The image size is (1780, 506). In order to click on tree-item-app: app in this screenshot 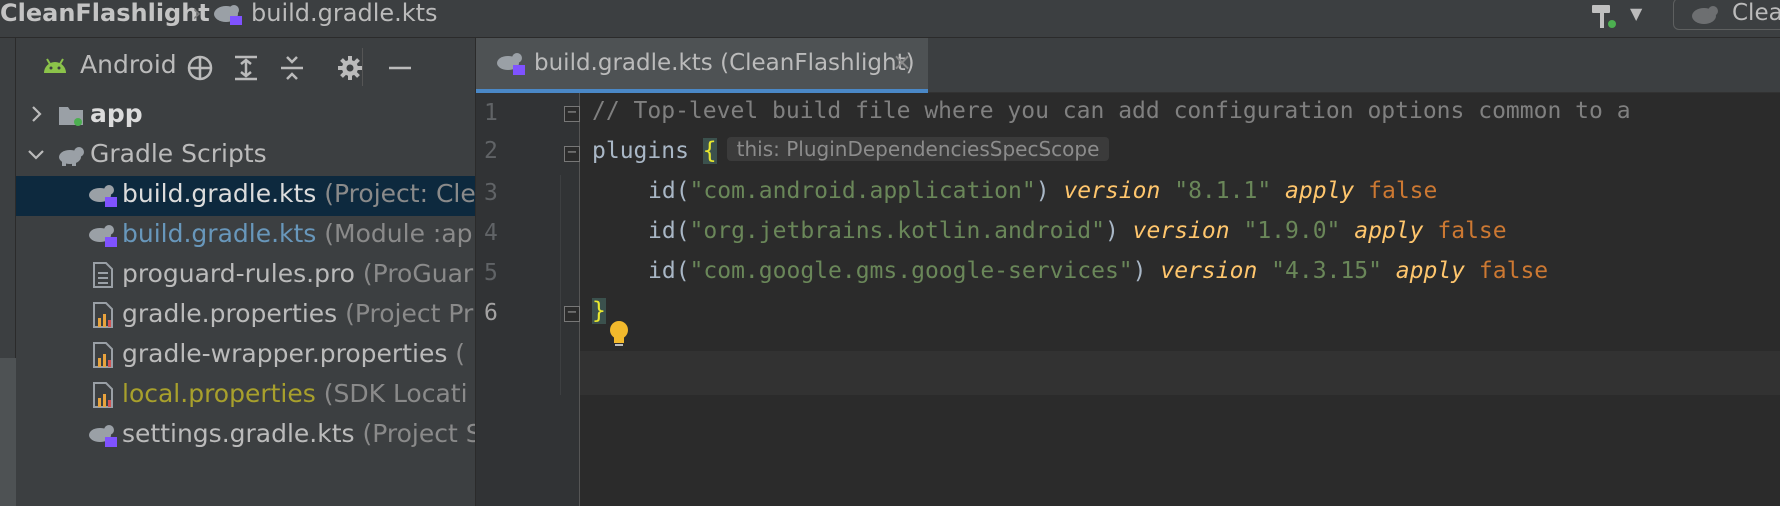, I will do `click(245, 116)`.